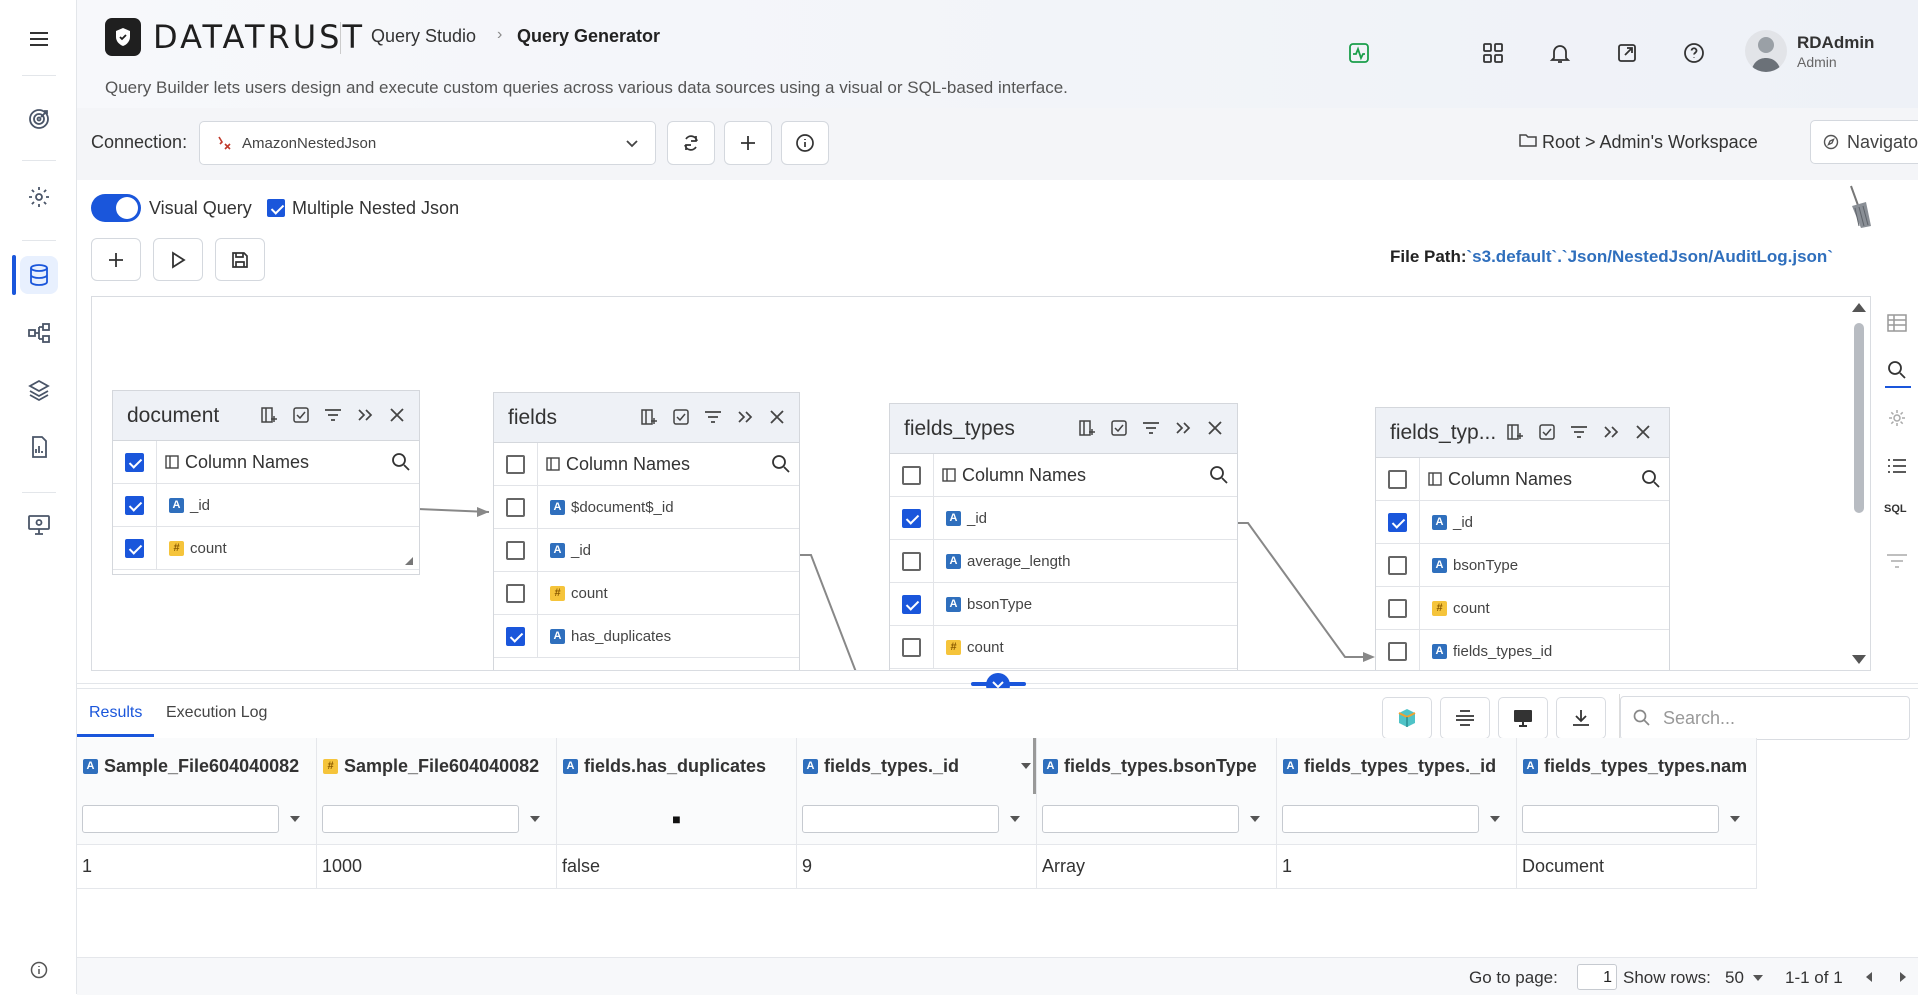  Describe the element at coordinates (423, 36) in the screenshot. I see `breadcrumb-parent: Query Studio` at that location.